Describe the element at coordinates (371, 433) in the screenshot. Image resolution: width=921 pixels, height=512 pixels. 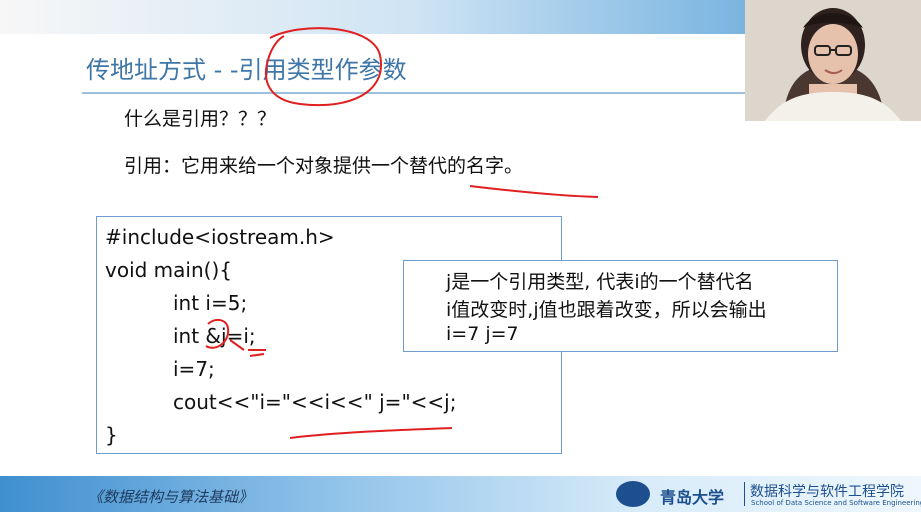
I see `cout-underline-mark` at that location.